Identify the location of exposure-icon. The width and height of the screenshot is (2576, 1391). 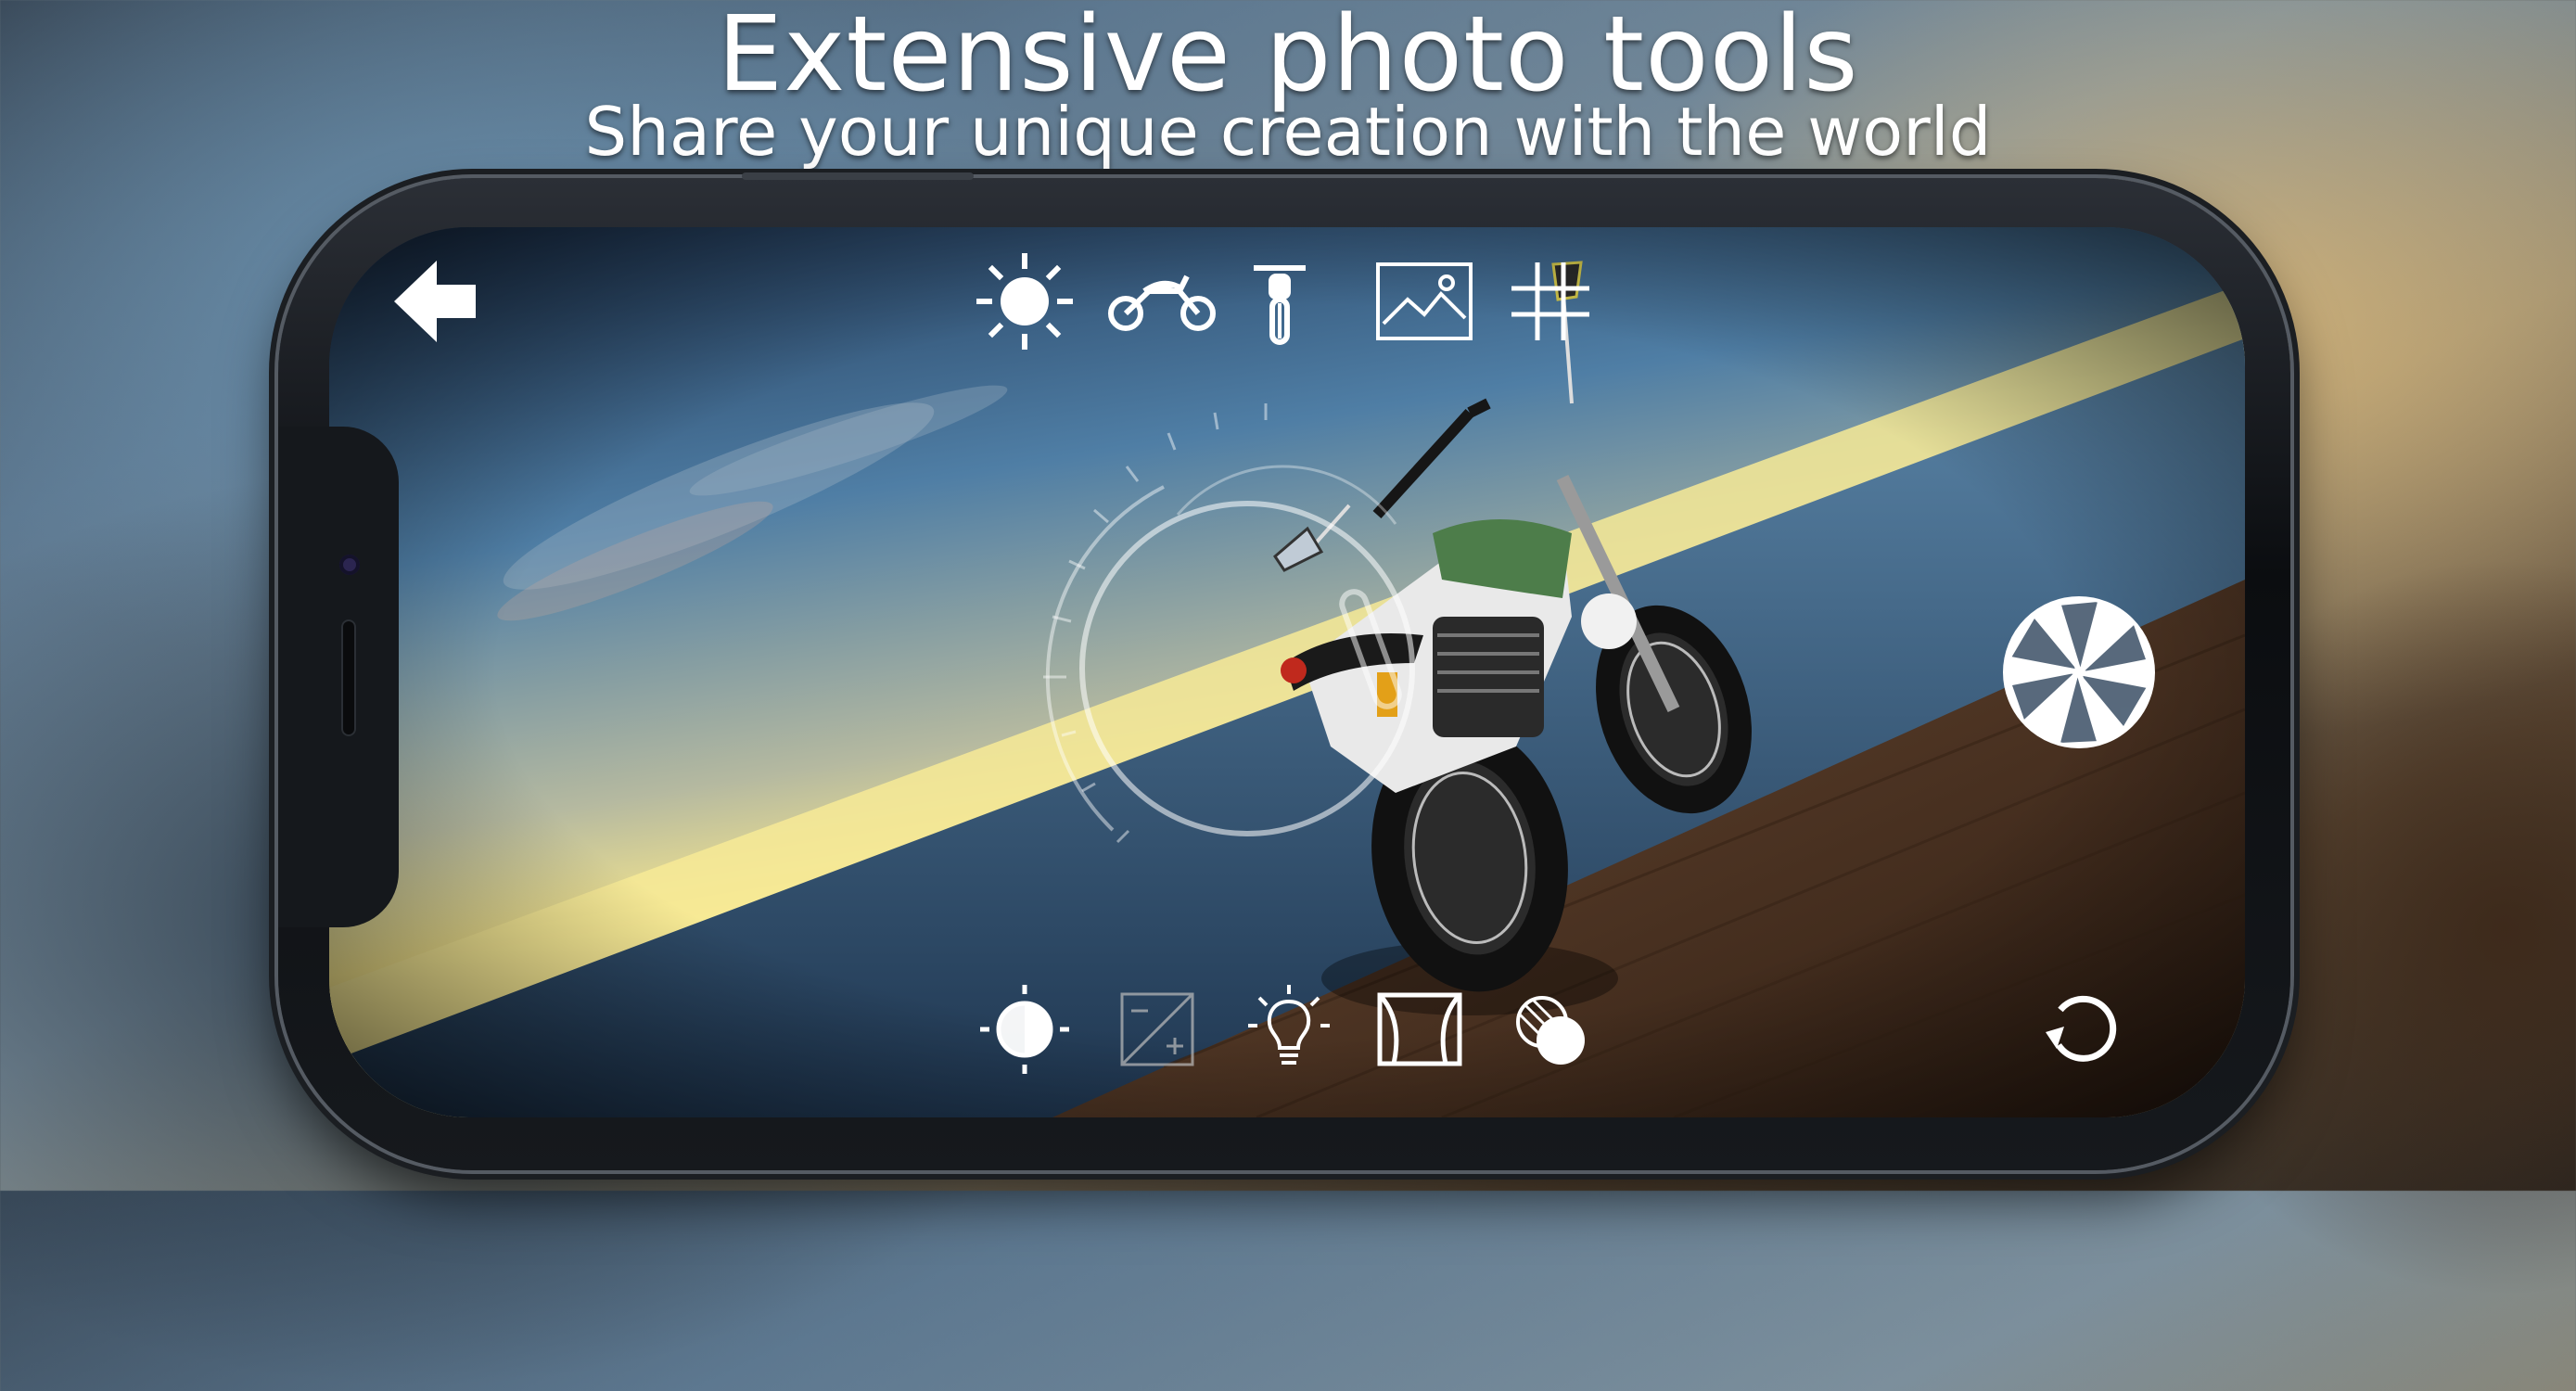
(1157, 1029).